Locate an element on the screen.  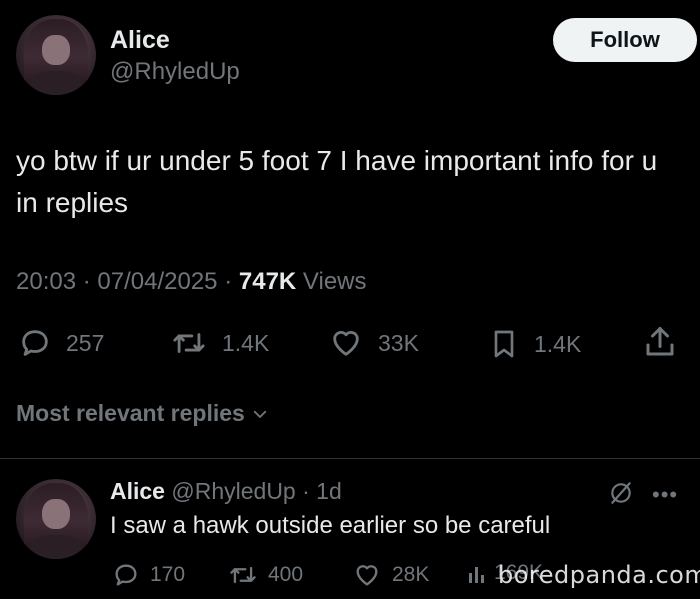
tweet-date: 07/04/2025 is located at coordinates (157, 281).